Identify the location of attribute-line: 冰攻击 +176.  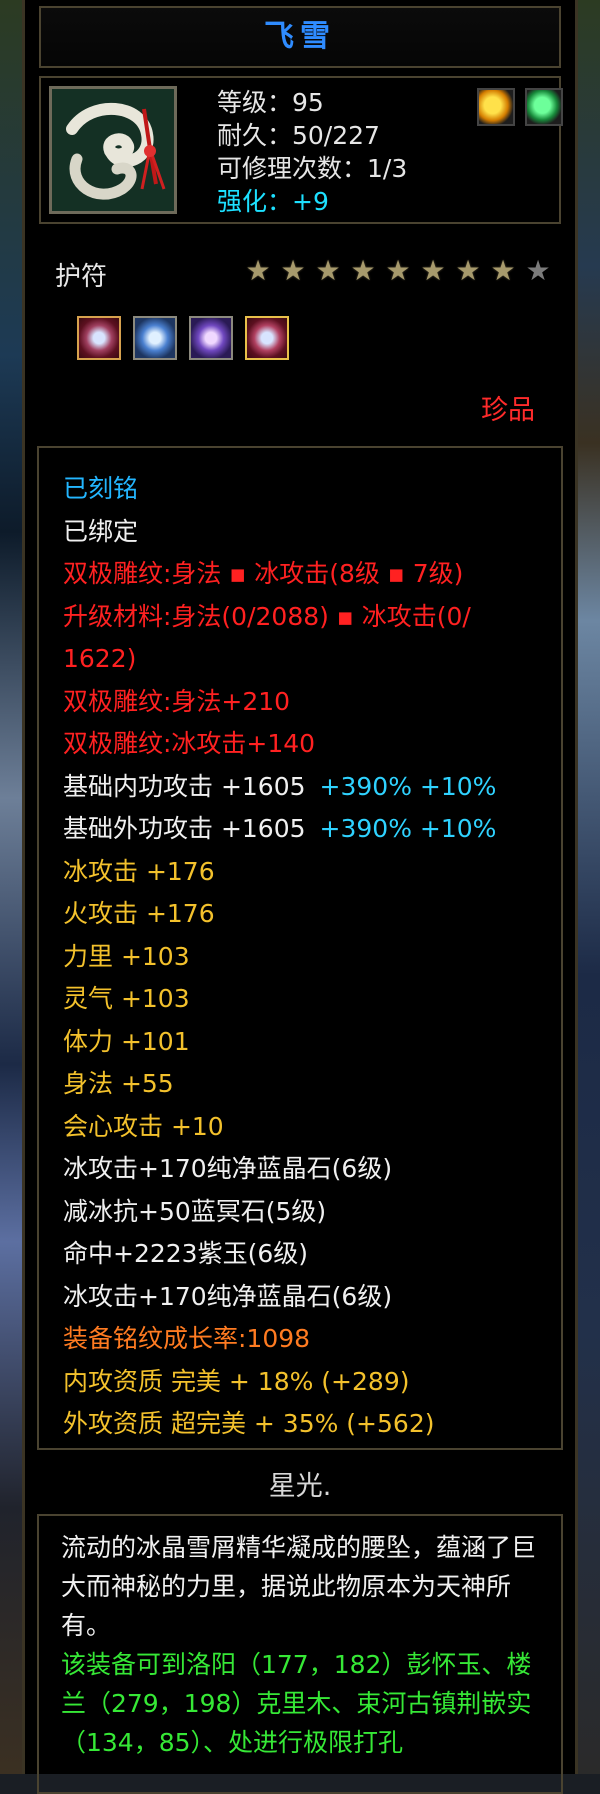
(308, 872).